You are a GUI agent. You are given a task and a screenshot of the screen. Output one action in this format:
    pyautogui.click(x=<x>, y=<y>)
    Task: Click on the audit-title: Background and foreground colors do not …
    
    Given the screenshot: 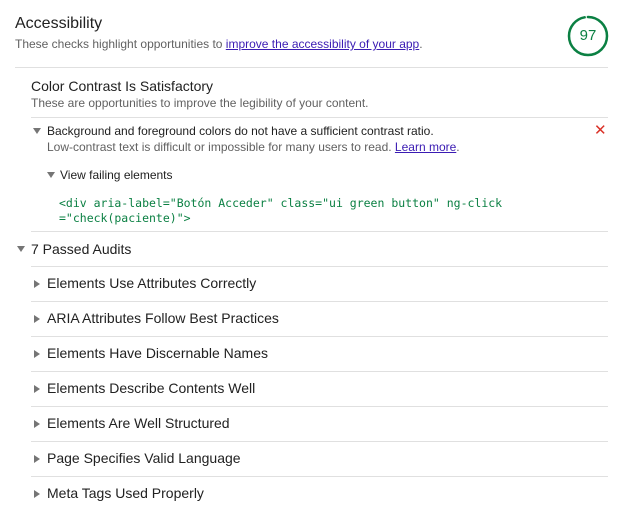 What is the action you would take?
    pyautogui.click(x=240, y=131)
    